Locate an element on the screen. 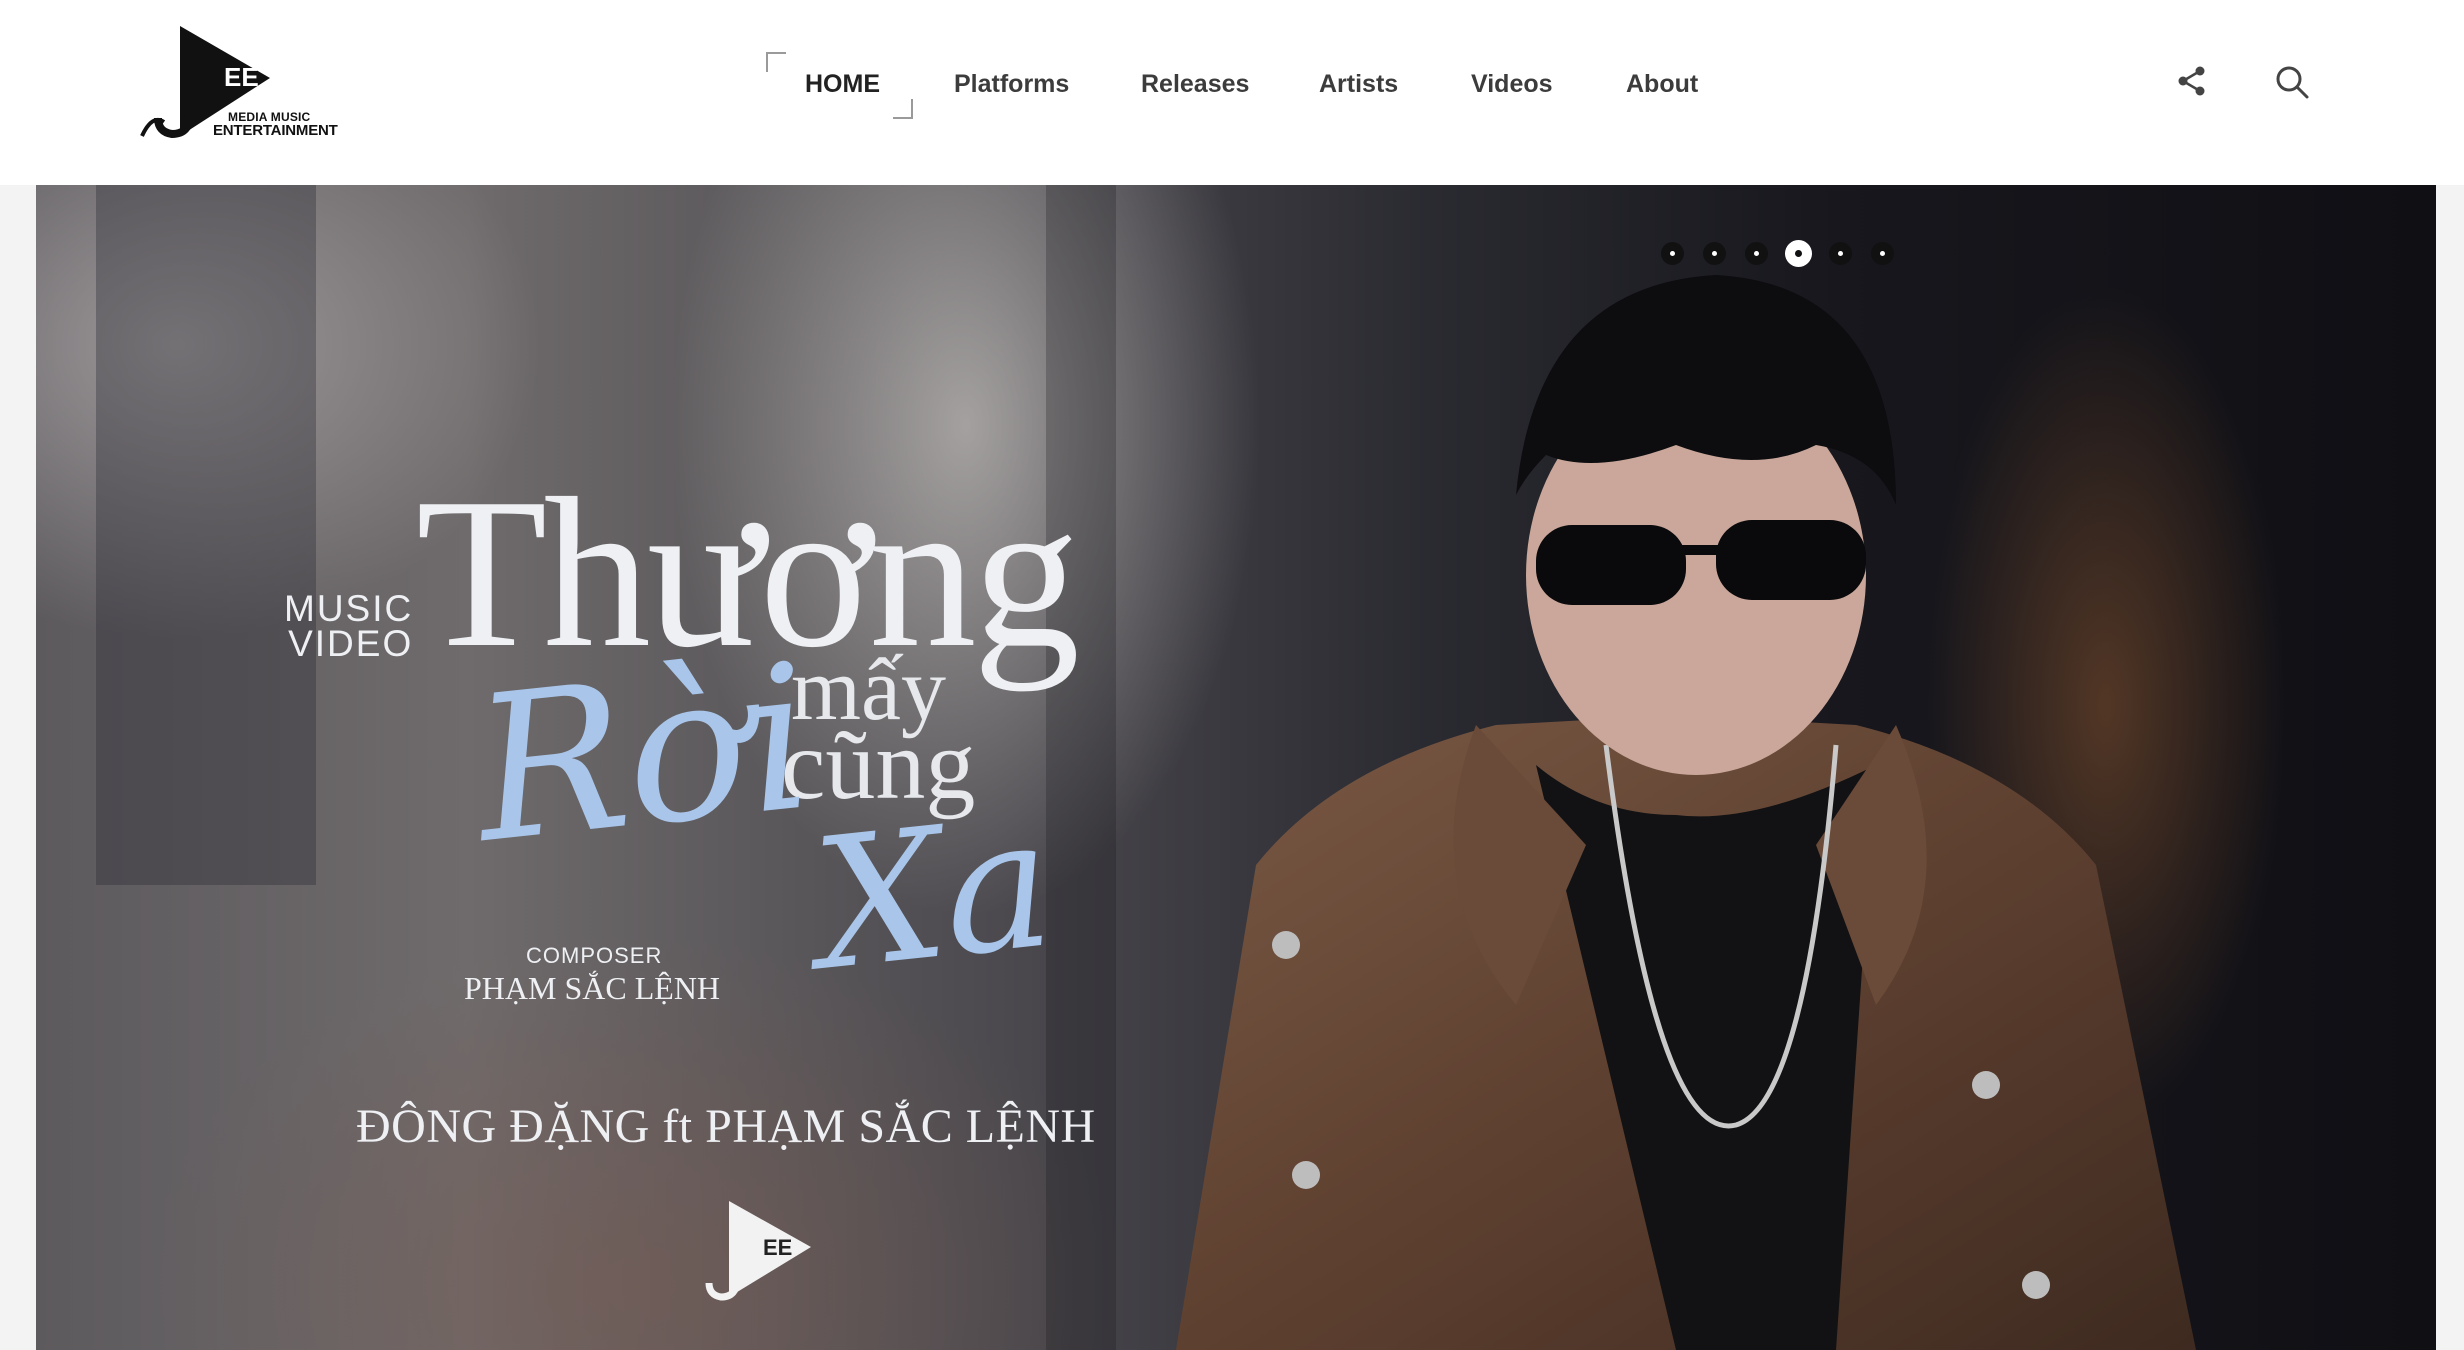 Image resolution: width=2464 pixels, height=1350 pixels. poster-artists: ĐÔNG ĐẶNG ft PHẠM SẮC LỆNH is located at coordinates (726, 1126).